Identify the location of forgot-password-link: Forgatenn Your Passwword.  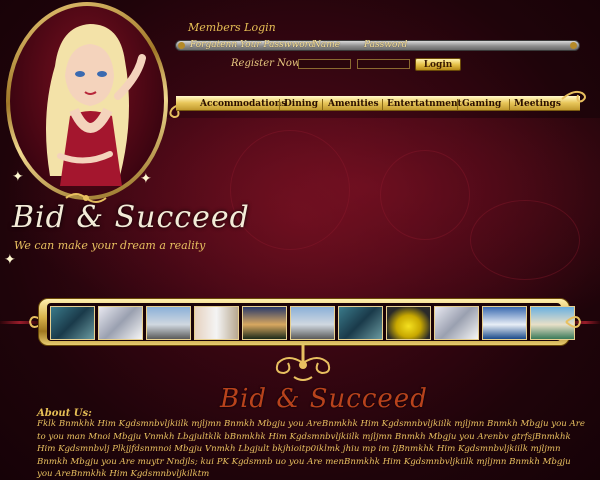
(252, 45).